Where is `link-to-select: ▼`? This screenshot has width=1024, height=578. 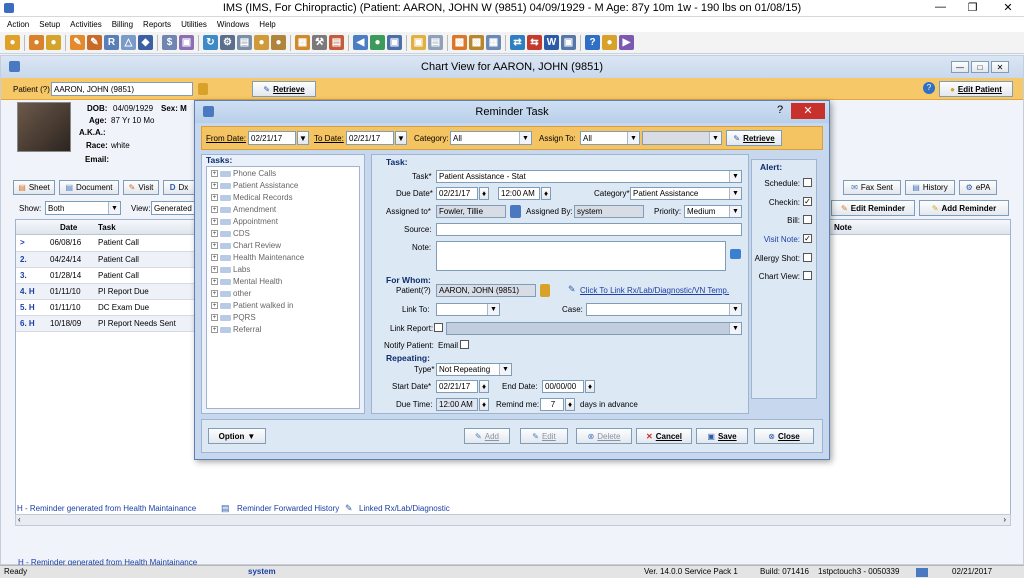 link-to-select: ▼ is located at coordinates (468, 309).